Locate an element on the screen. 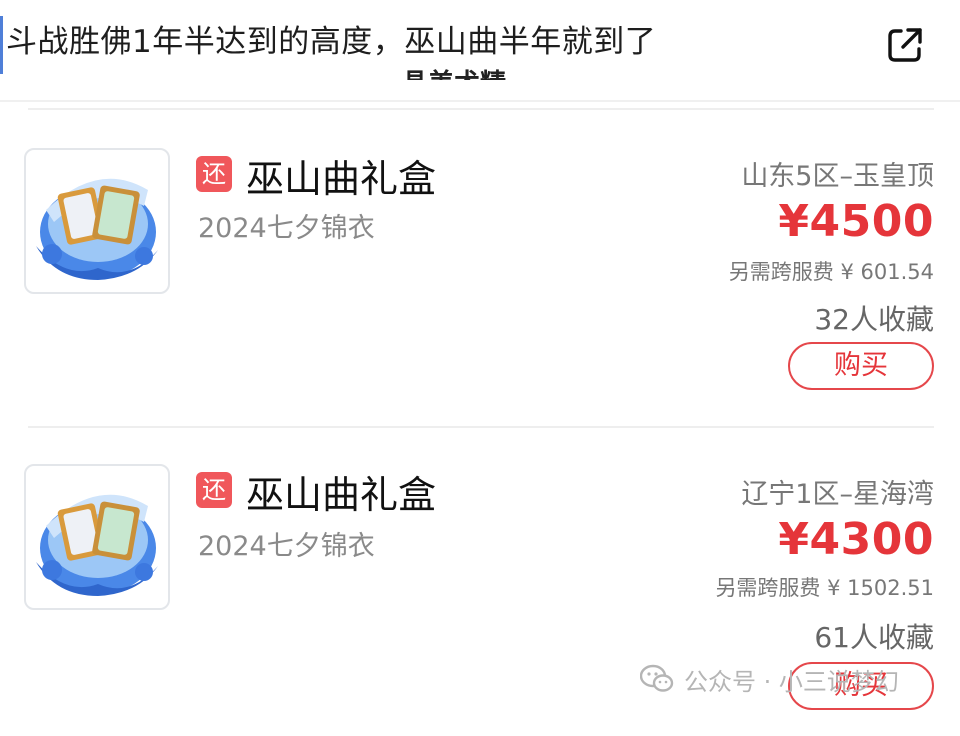 The width and height of the screenshot is (960, 736). header-subtitle: 晶美术精 is located at coordinates (454, 71).